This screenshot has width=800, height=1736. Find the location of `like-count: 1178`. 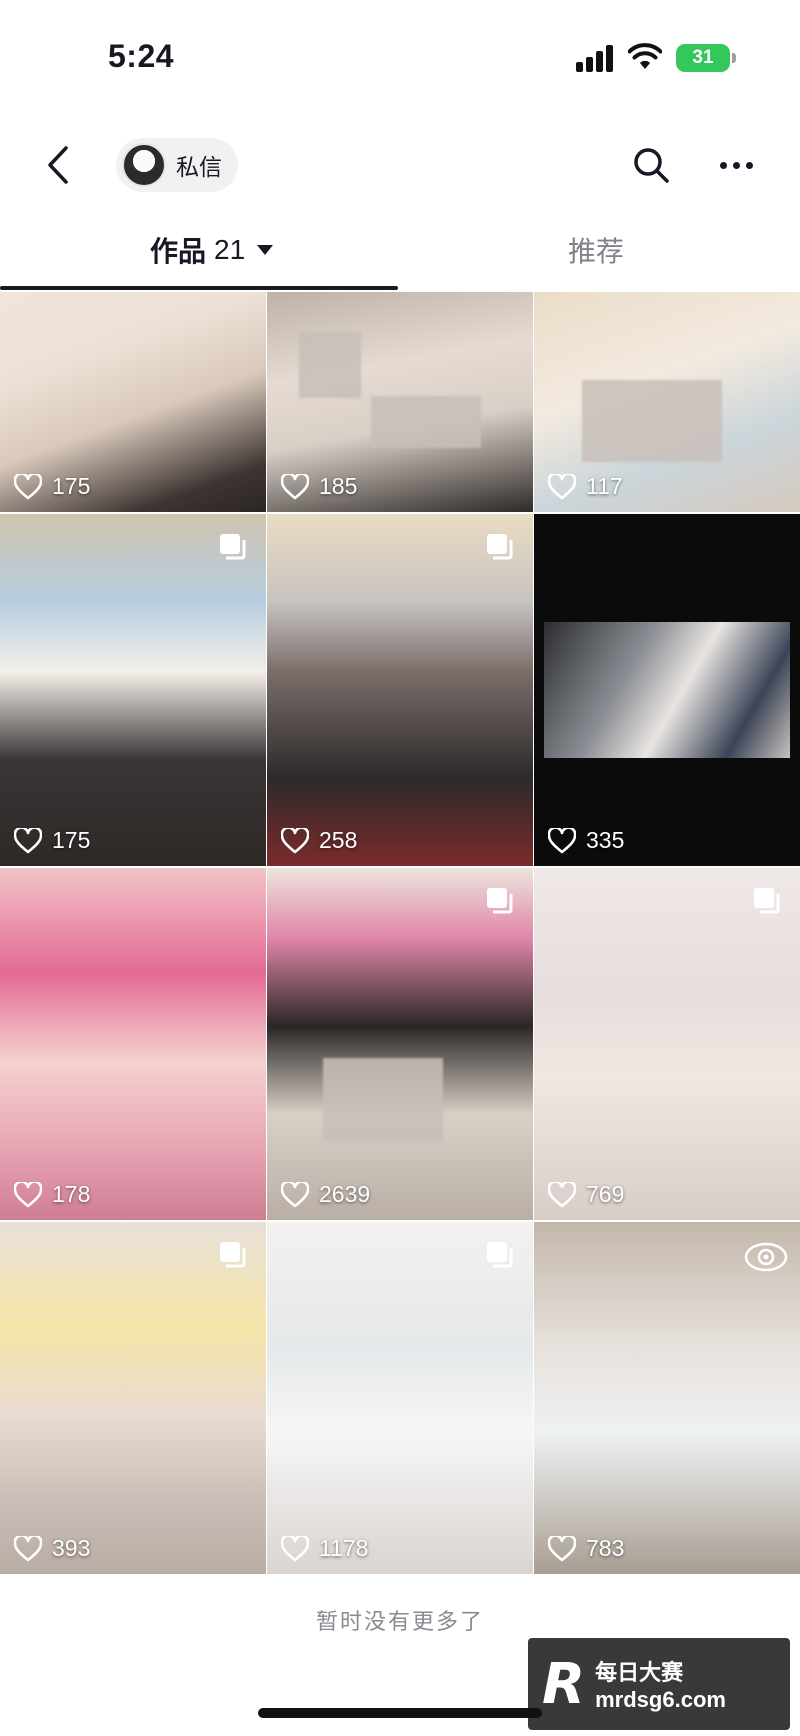

like-count: 1178 is located at coordinates (324, 1548).